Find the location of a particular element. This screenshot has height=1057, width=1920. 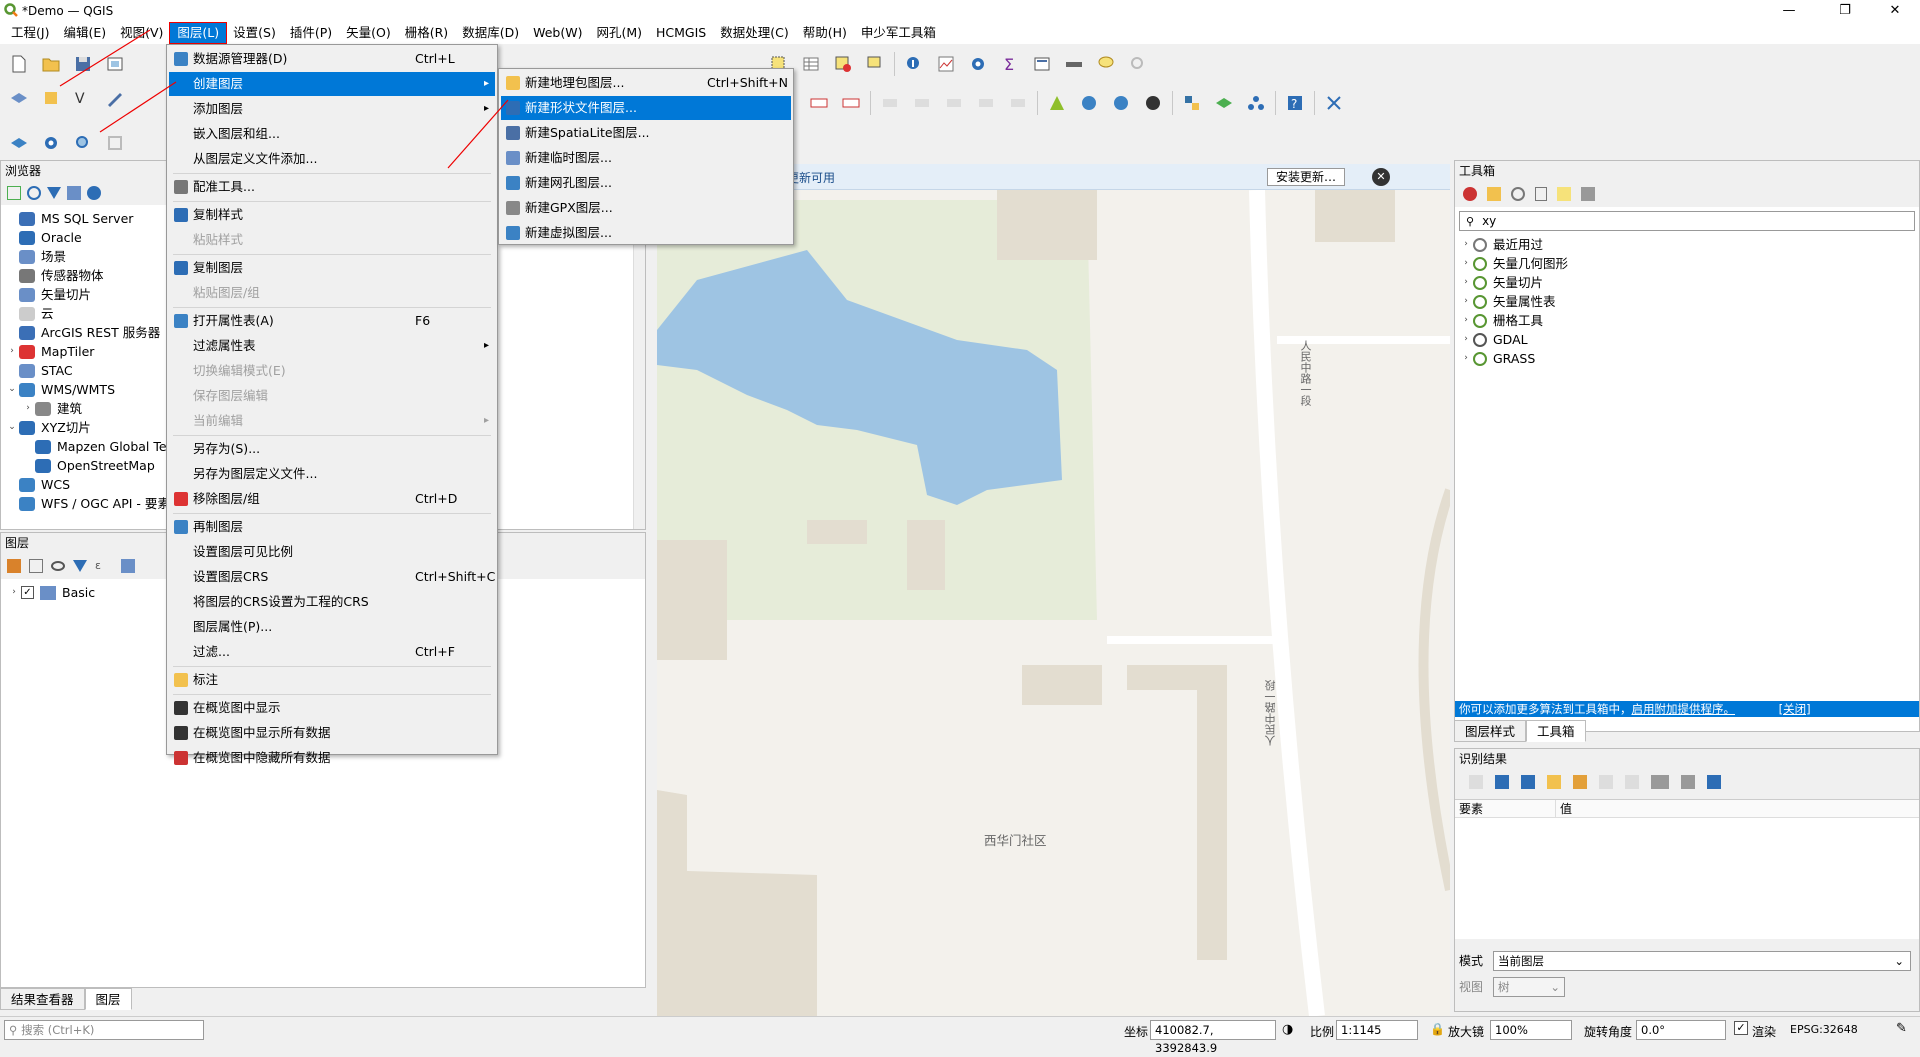

layer-menu-item-10: 打开属性表(A) F6 is located at coordinates (332, 321).